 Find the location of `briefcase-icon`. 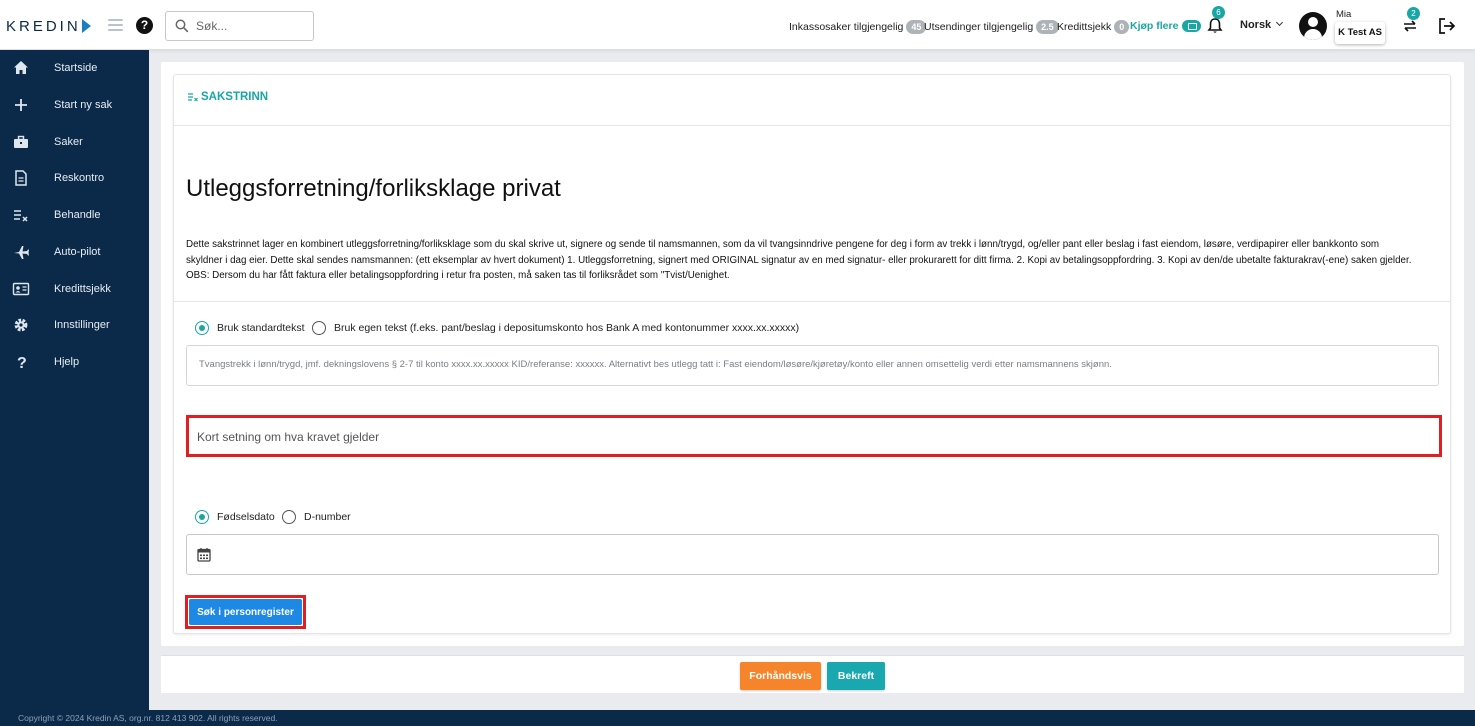

briefcase-icon is located at coordinates (21, 141).